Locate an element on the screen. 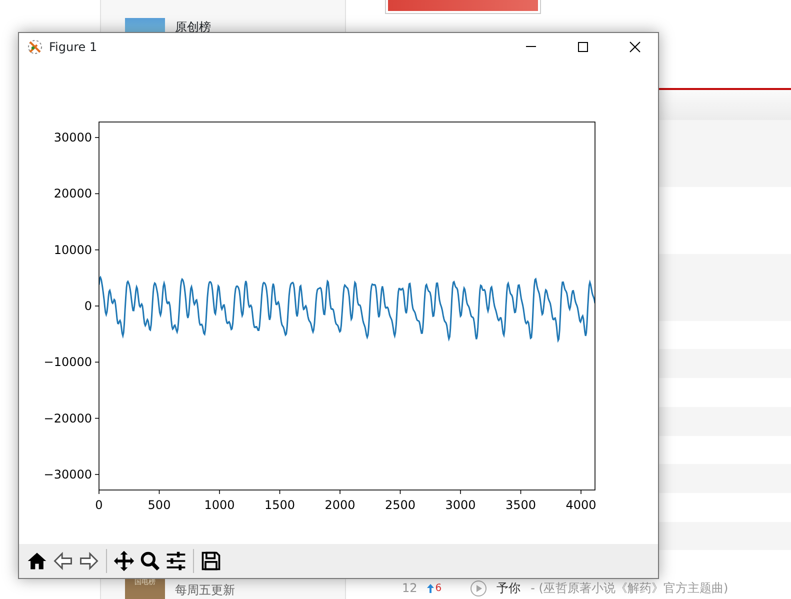 This screenshot has height=599, width=791. x-tick-label: 3500 is located at coordinates (520, 505).